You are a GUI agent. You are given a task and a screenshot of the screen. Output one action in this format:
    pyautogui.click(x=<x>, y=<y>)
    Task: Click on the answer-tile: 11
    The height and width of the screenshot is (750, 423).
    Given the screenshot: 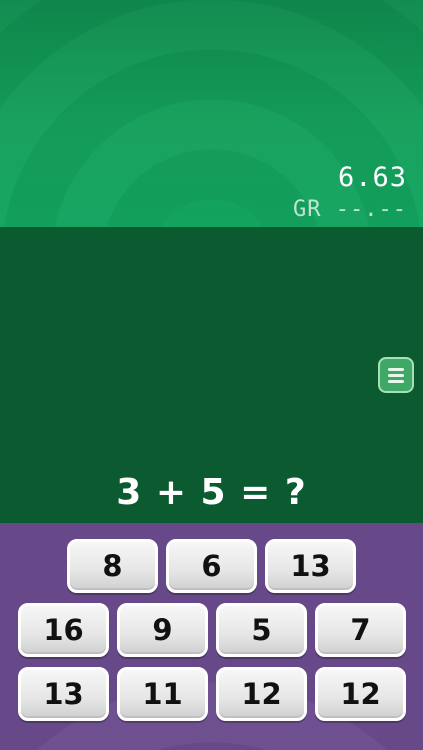 What is the action you would take?
    pyautogui.click(x=162, y=694)
    